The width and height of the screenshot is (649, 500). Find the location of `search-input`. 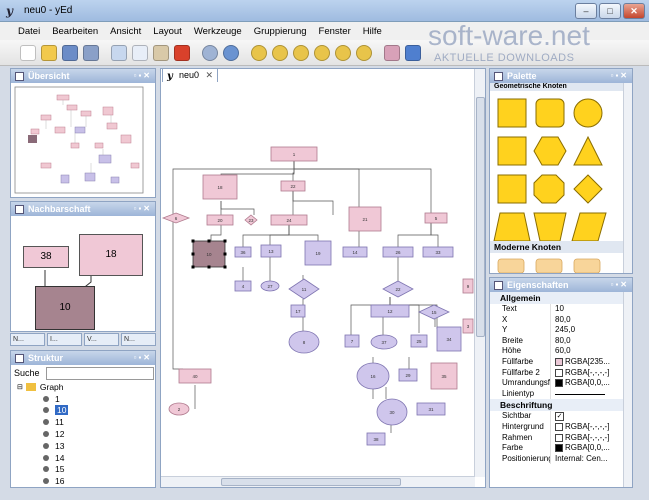

search-input is located at coordinates (99, 373).